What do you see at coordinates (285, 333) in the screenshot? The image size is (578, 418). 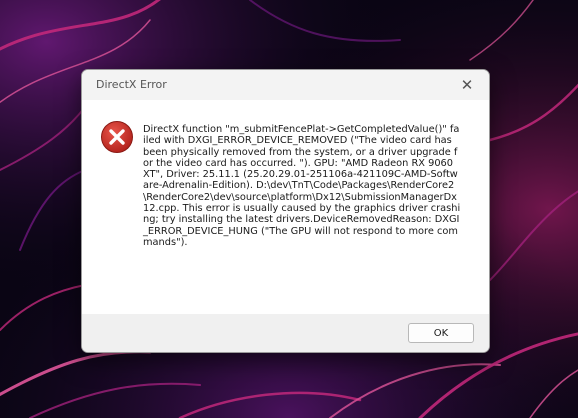 I see `dialog-footer: OK` at bounding box center [285, 333].